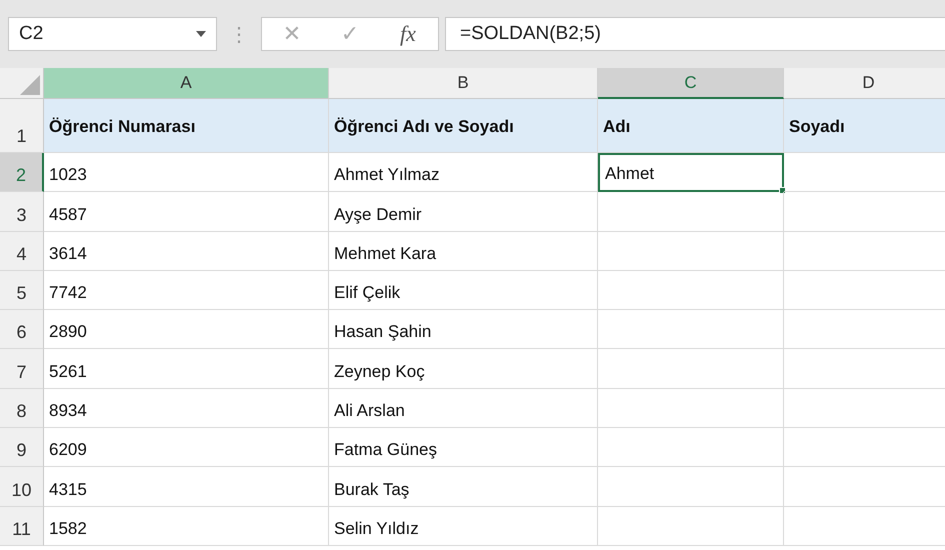  Describe the element at coordinates (186, 126) in the screenshot. I see `header-cell: Öğrenci Numarası` at that location.